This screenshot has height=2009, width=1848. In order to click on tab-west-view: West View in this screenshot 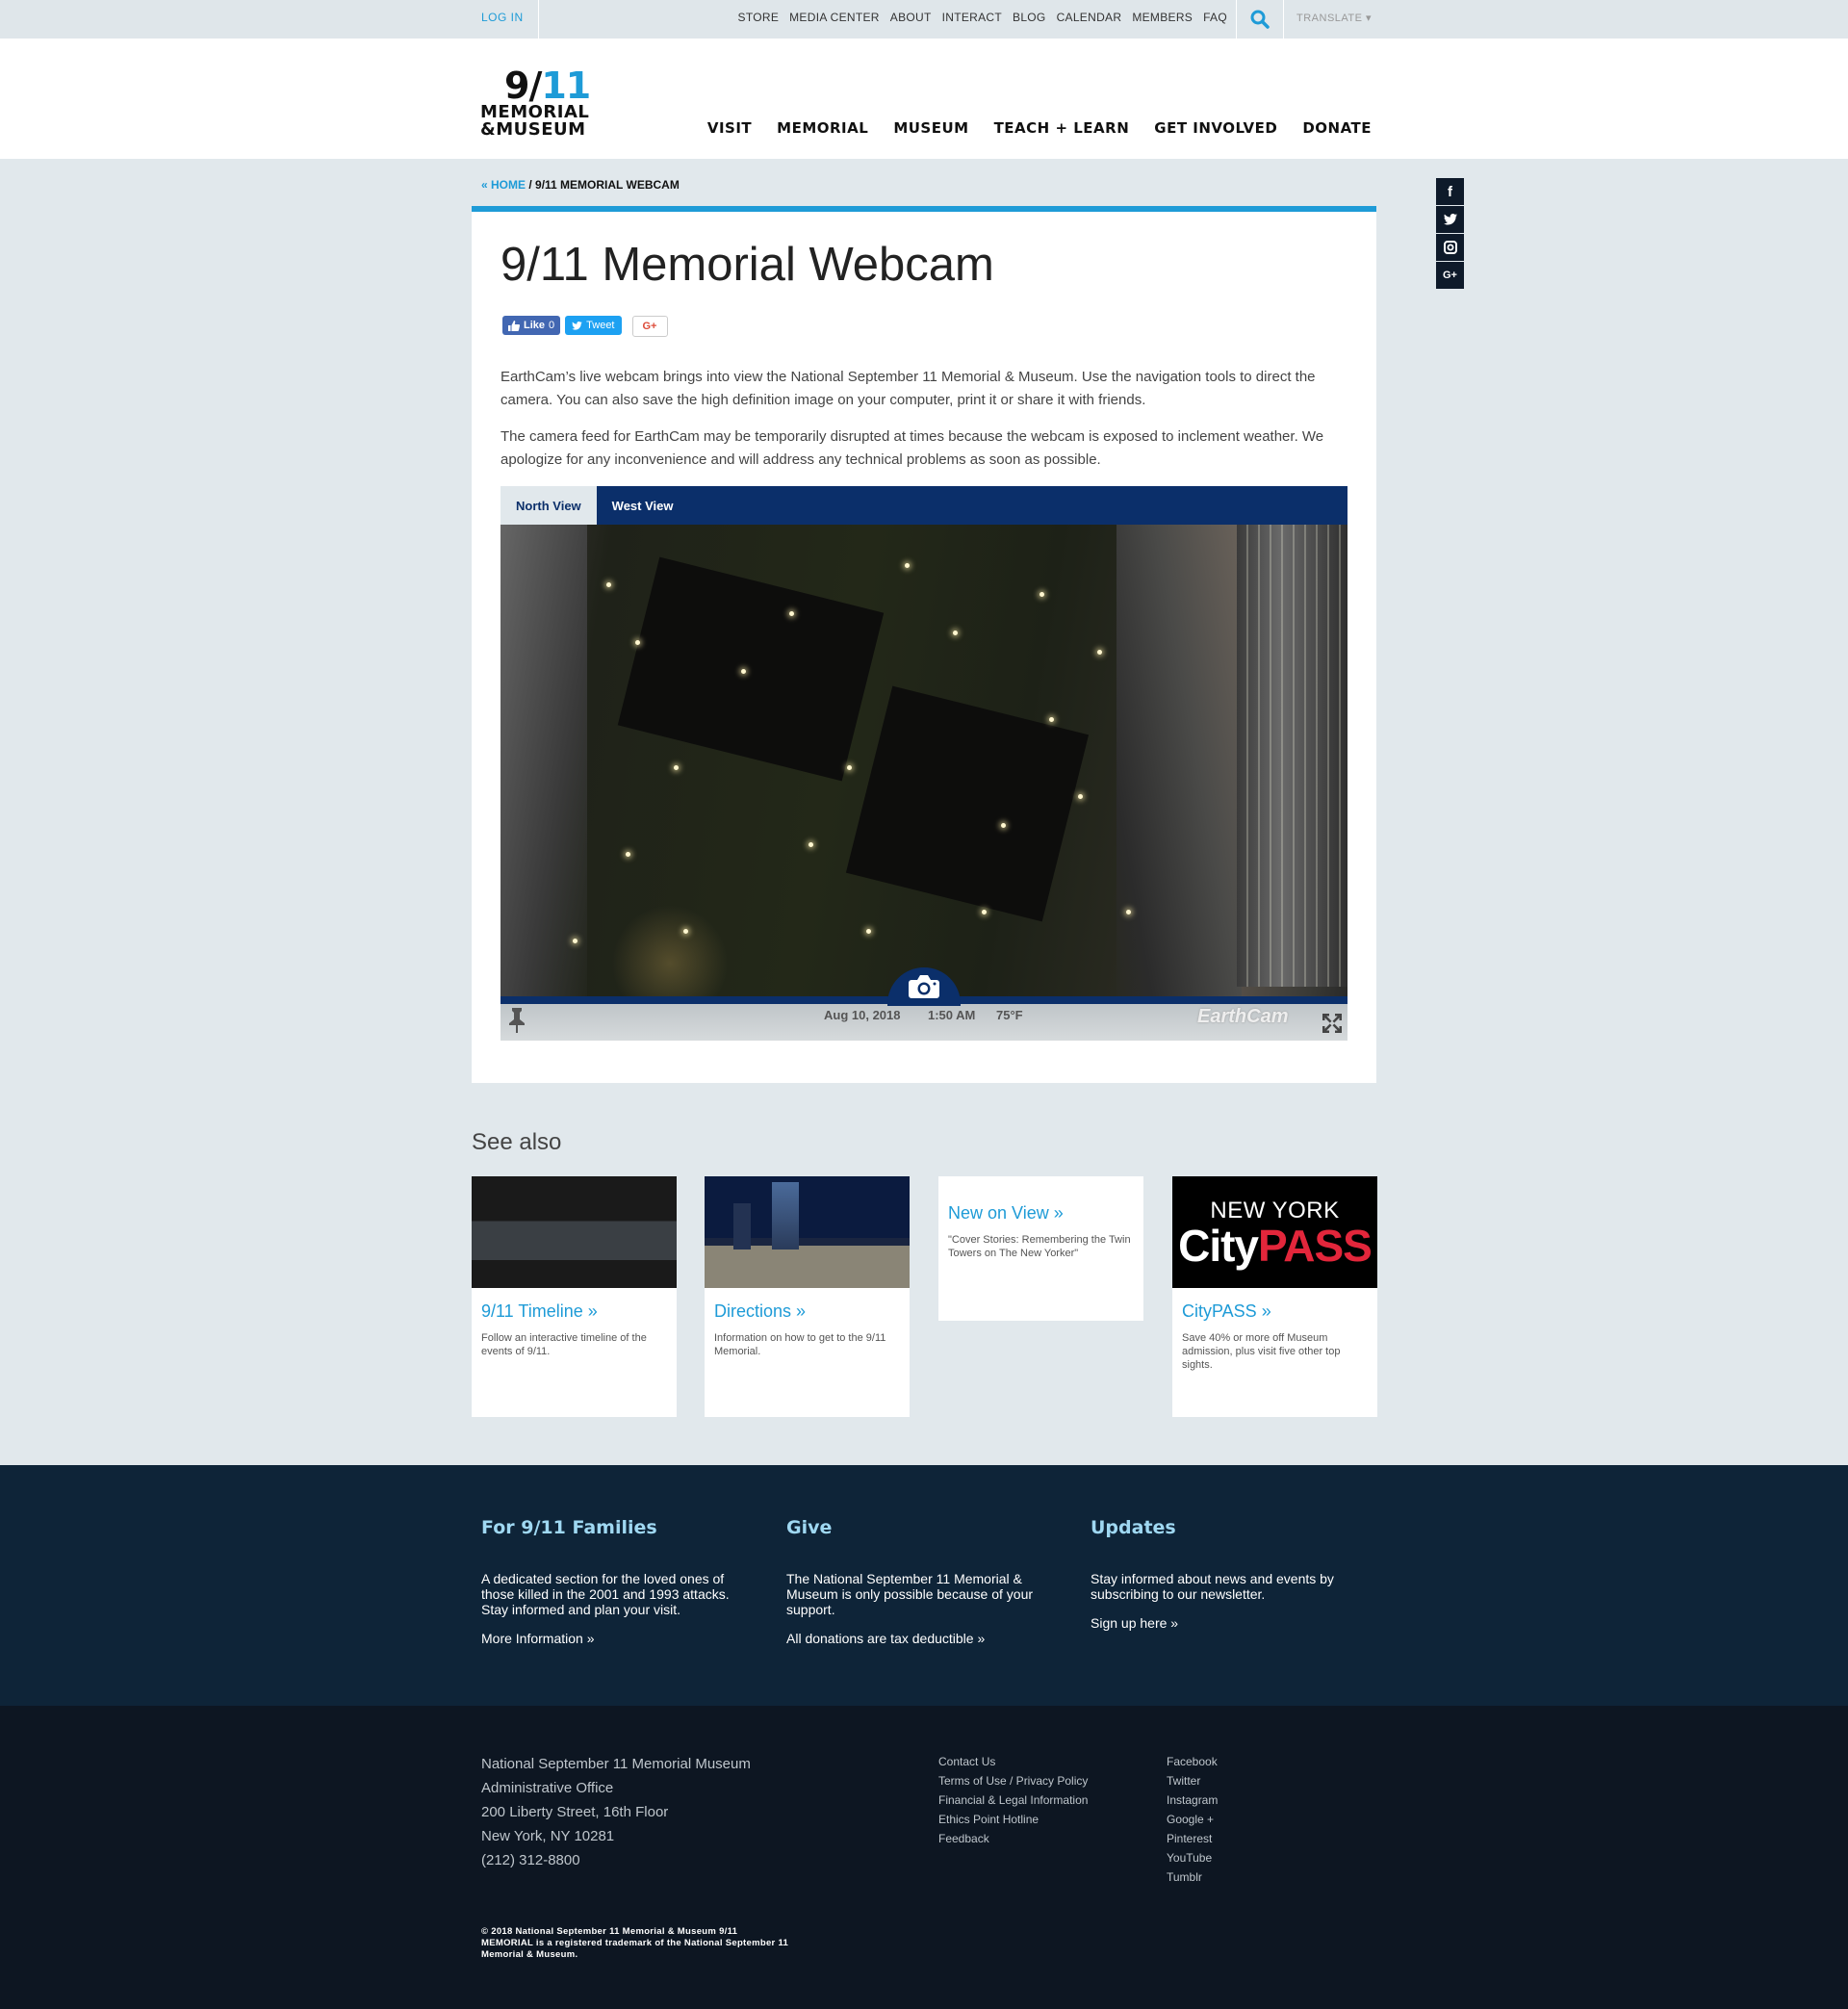, I will do `click(643, 505)`.